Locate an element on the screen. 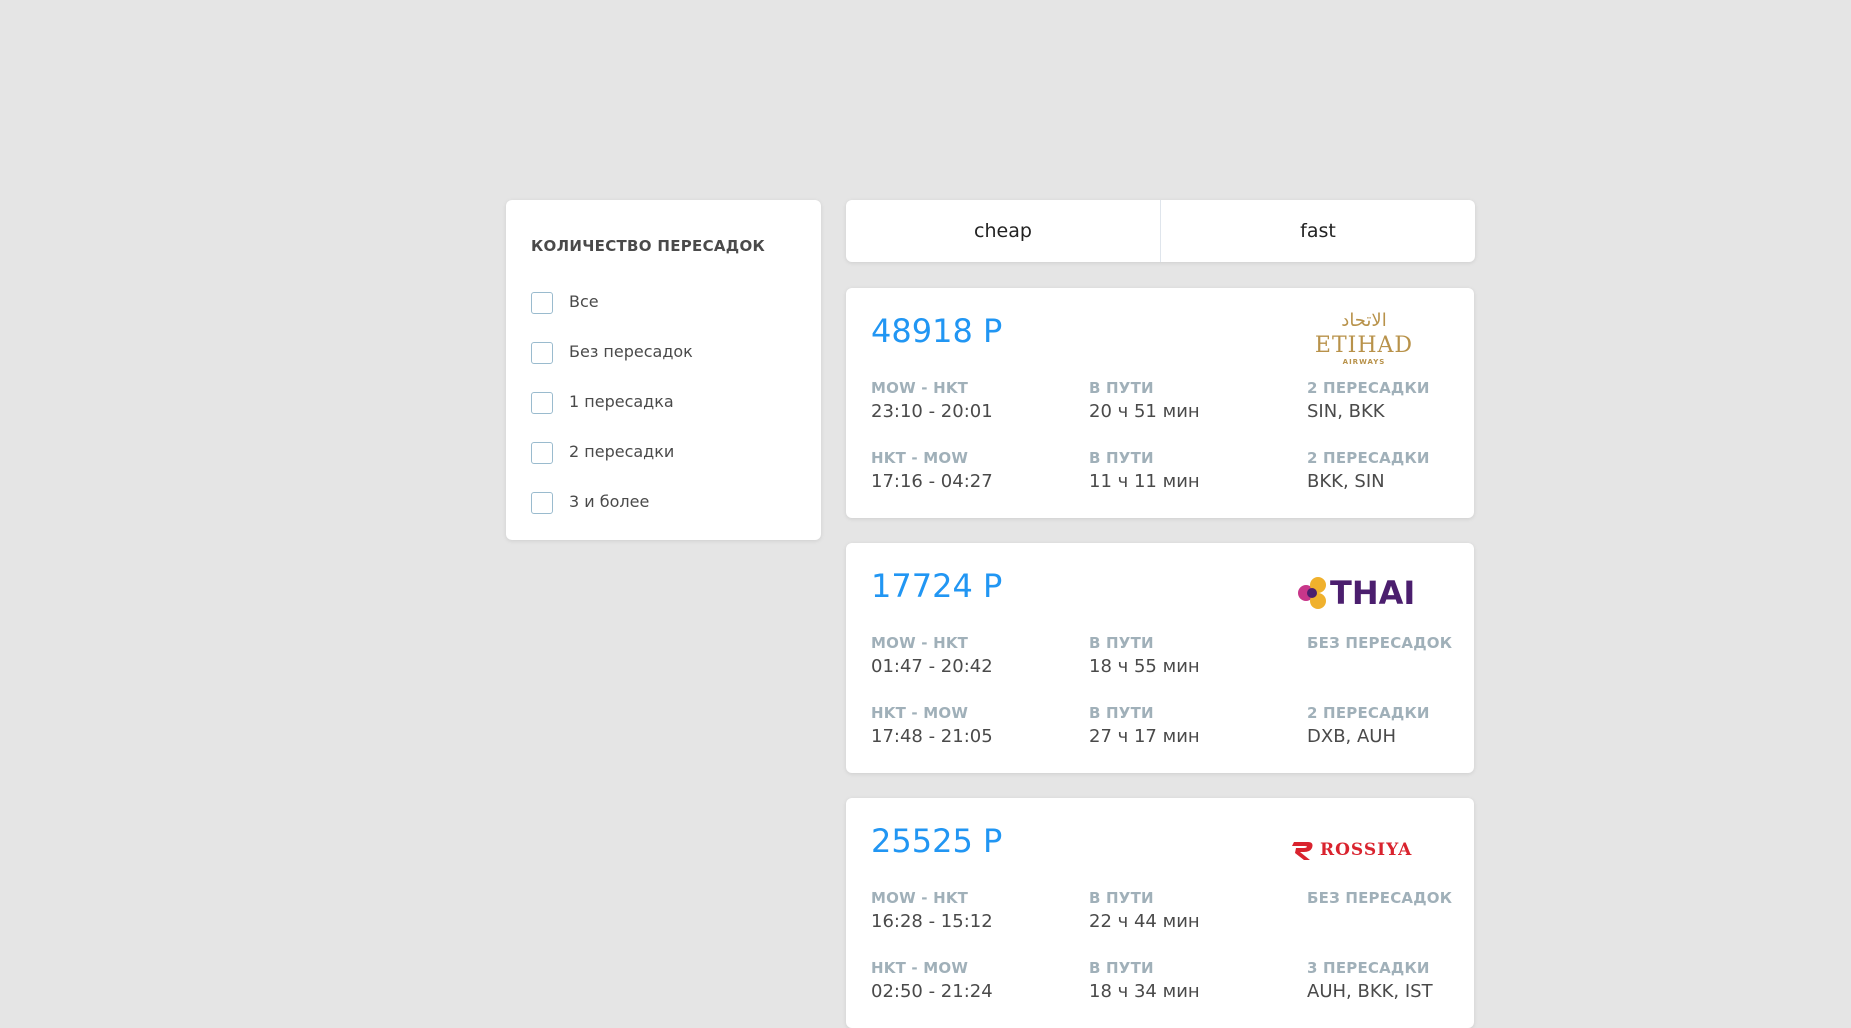  segment-time: 02:50 - 21:24 is located at coordinates (932, 991).